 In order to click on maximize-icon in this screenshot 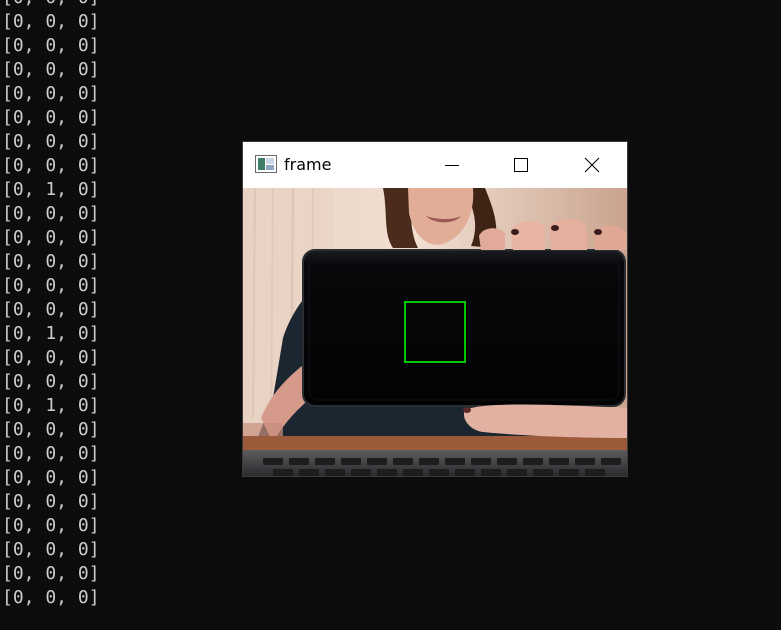, I will do `click(521, 165)`.